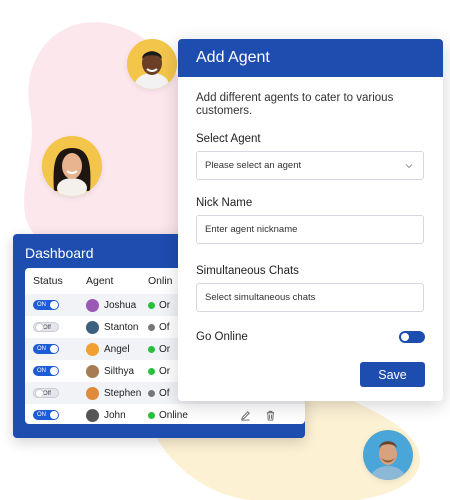  Describe the element at coordinates (251, 229) in the screenshot. I see `nick-name-placeholder: Enter agent nickname` at that location.